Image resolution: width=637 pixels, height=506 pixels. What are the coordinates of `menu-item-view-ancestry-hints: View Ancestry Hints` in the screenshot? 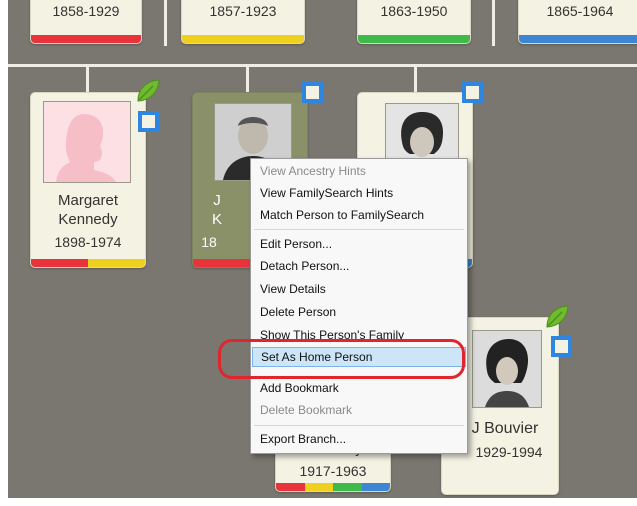 It's located at (359, 171).